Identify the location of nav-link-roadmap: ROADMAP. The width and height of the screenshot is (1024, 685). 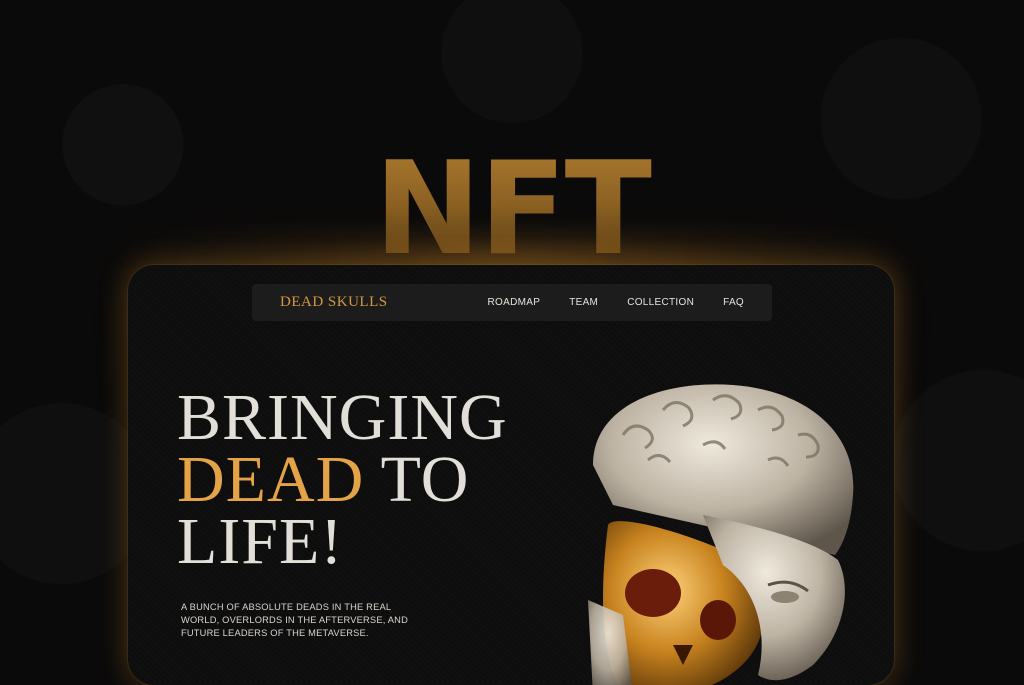
(514, 302).